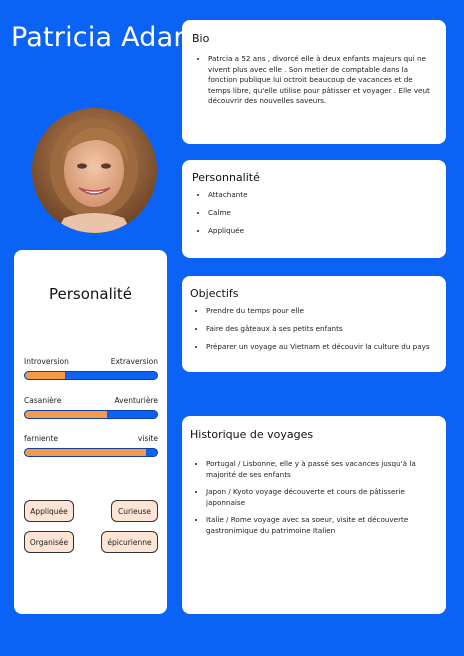  What do you see at coordinates (322, 231) in the screenshot?
I see `list-item: Appliquée` at bounding box center [322, 231].